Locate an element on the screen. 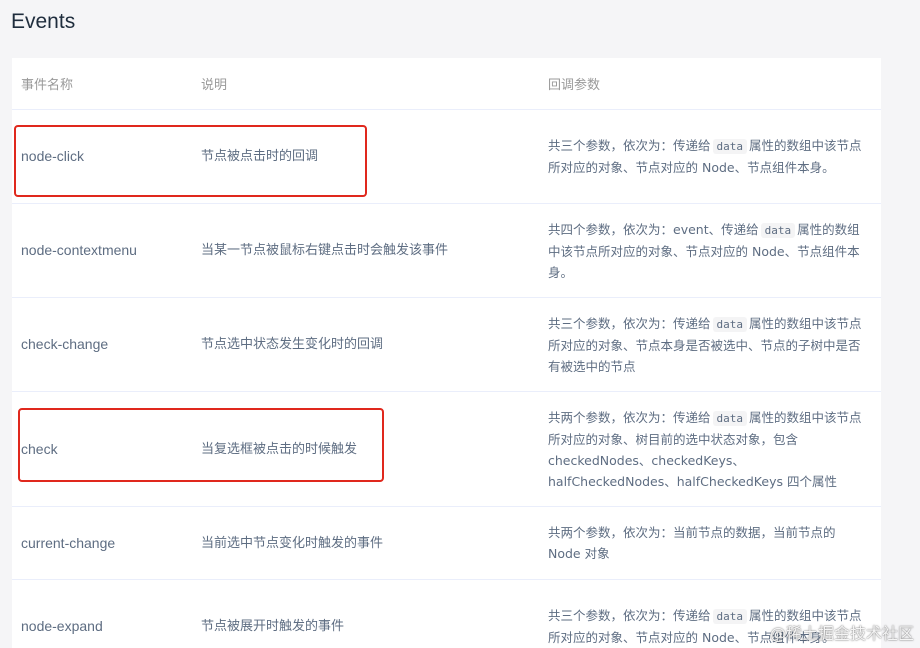 This screenshot has height=648, width=920. column-header-event-name: 事件名称 is located at coordinates (102, 84).